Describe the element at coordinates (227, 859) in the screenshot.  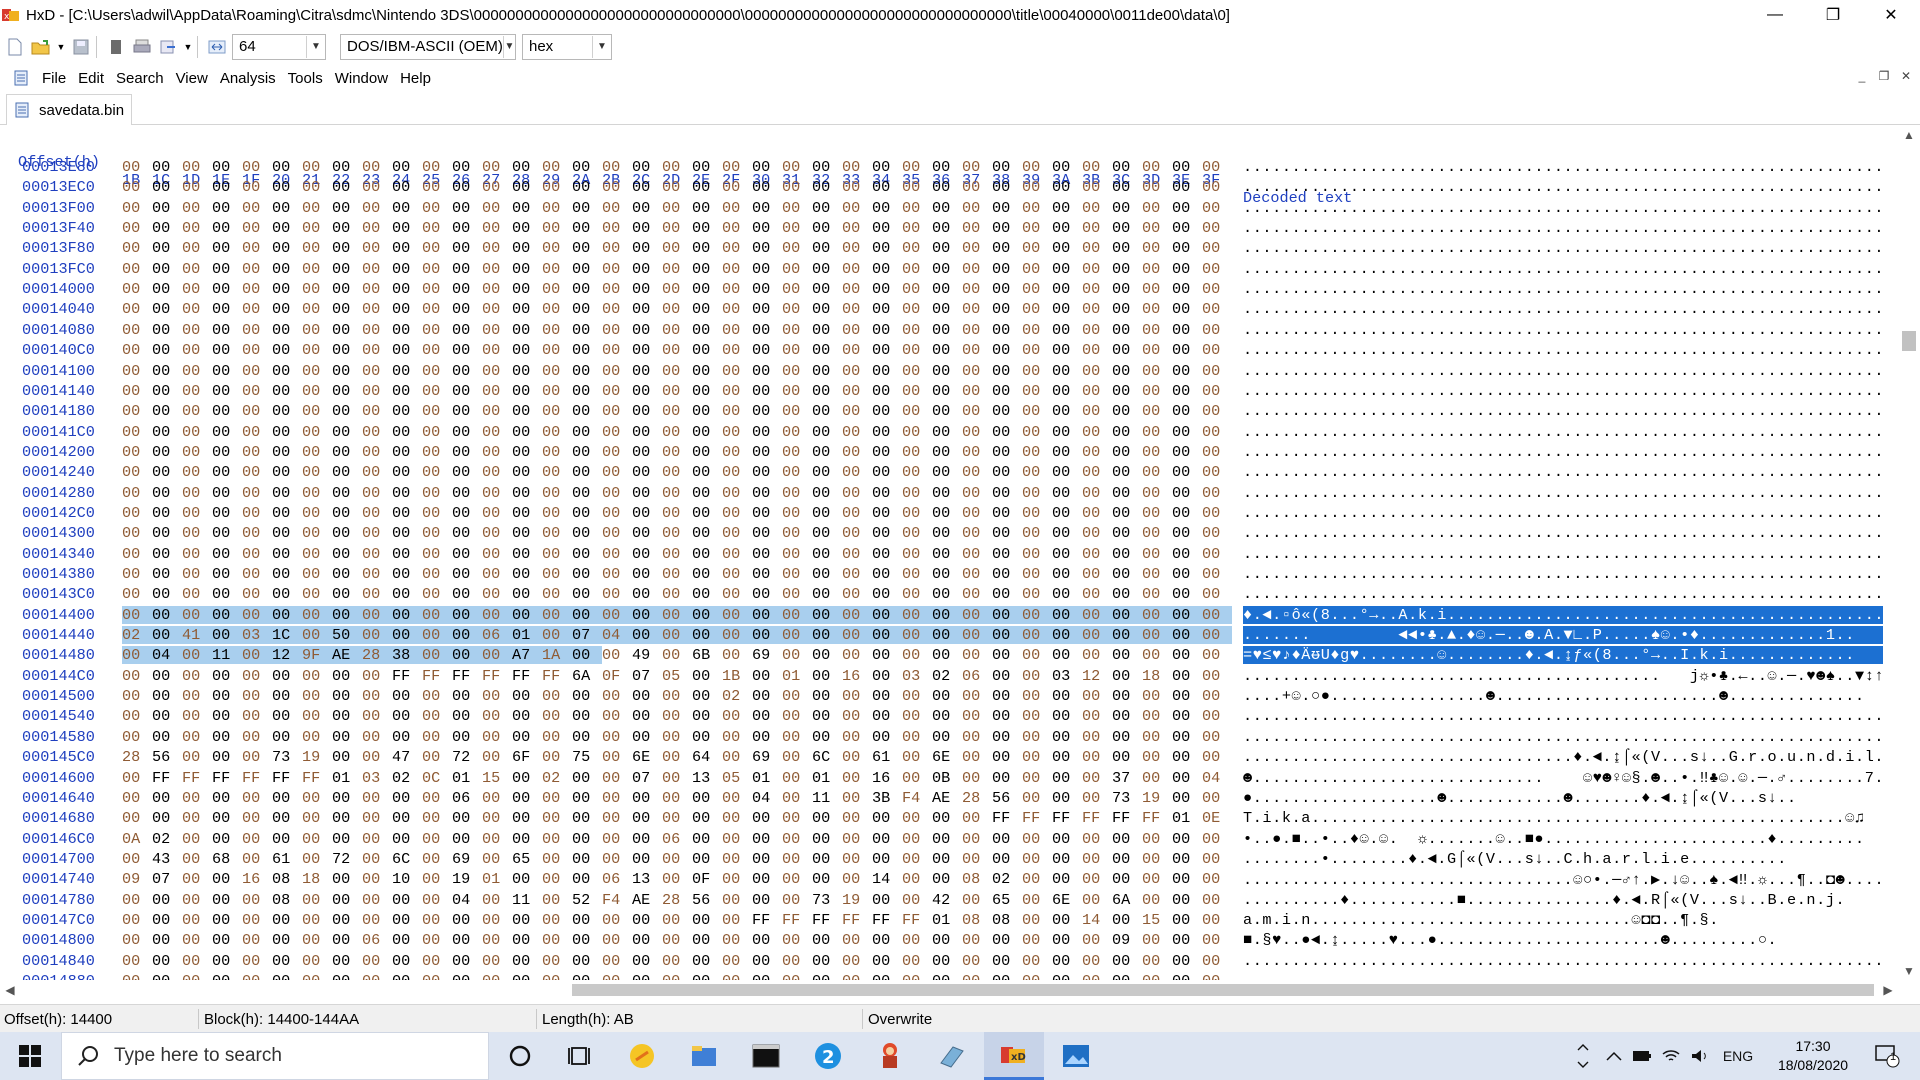
I see `hex-byte: 68` at that location.